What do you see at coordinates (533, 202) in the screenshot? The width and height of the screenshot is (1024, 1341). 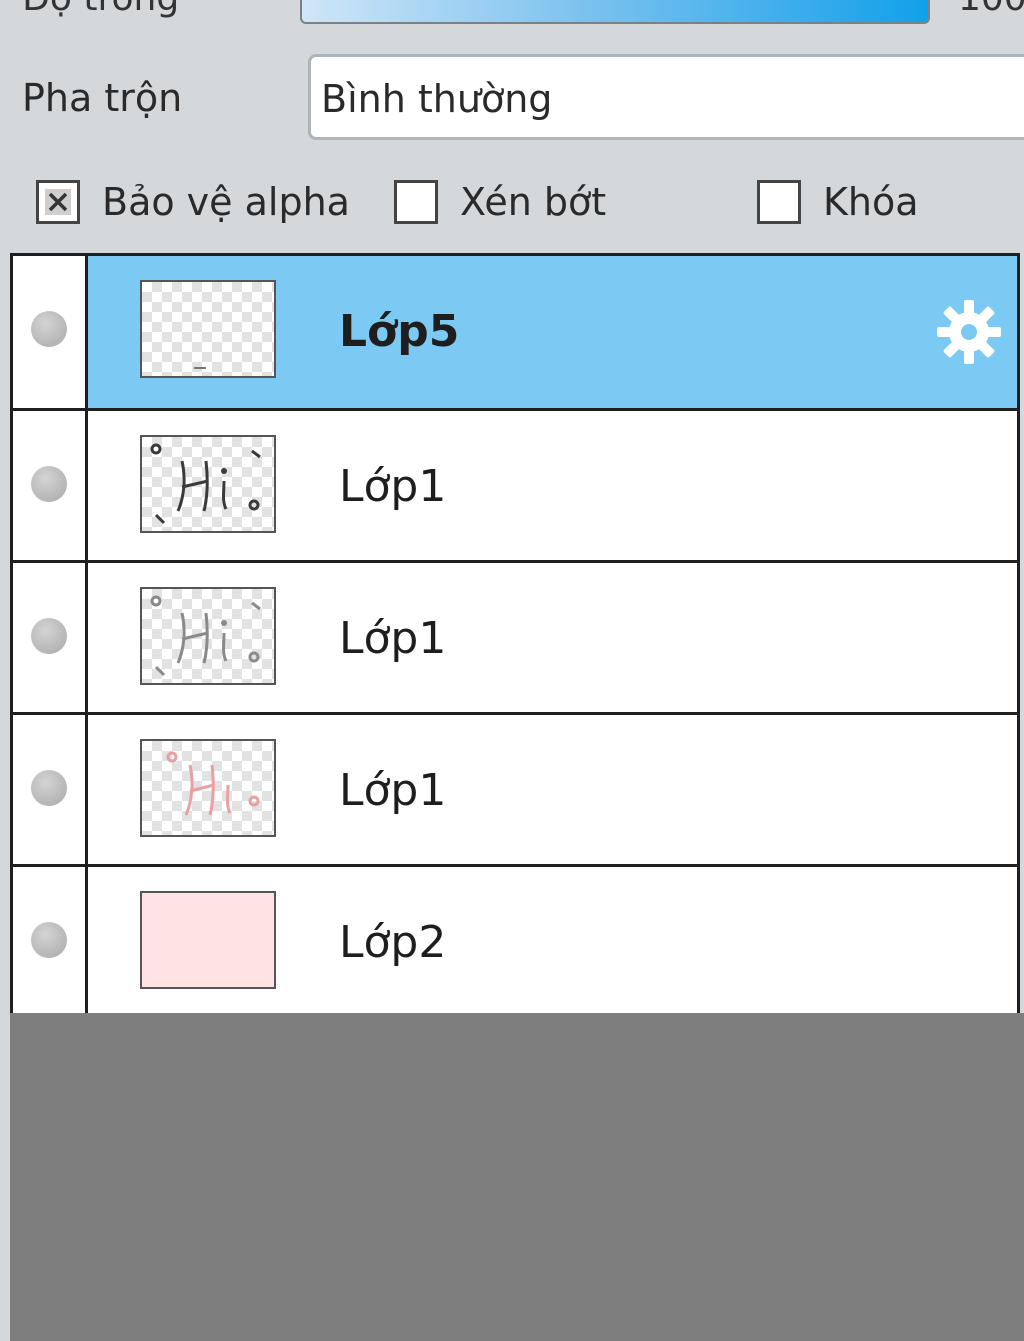 I see `clipping-label: Xén bớt` at bounding box center [533, 202].